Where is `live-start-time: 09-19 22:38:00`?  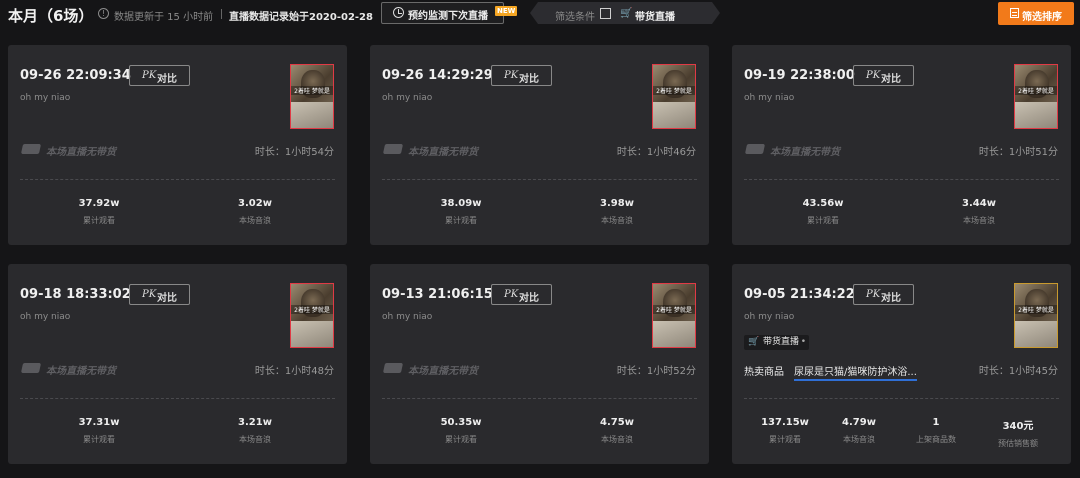 live-start-time: 09-19 22:38:00 is located at coordinates (799, 75).